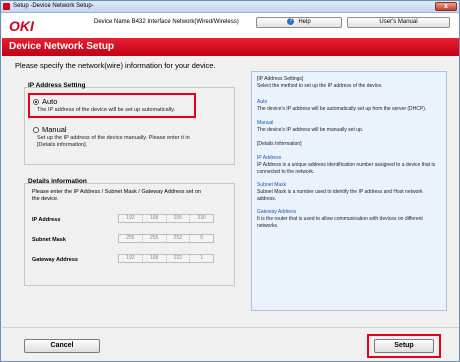 This screenshot has height=362, width=460. Describe the element at coordinates (57, 181) in the screenshot. I see `details-label: Details information` at that location.